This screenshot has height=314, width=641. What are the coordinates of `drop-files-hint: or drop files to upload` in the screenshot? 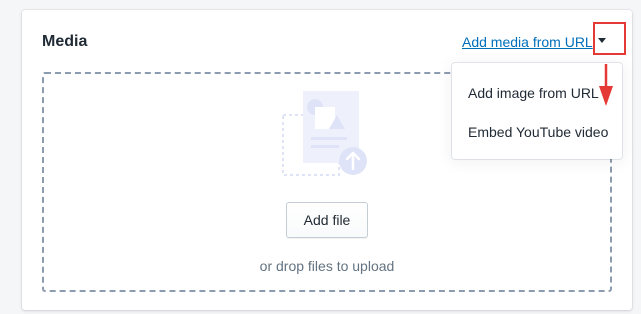 It's located at (327, 266).